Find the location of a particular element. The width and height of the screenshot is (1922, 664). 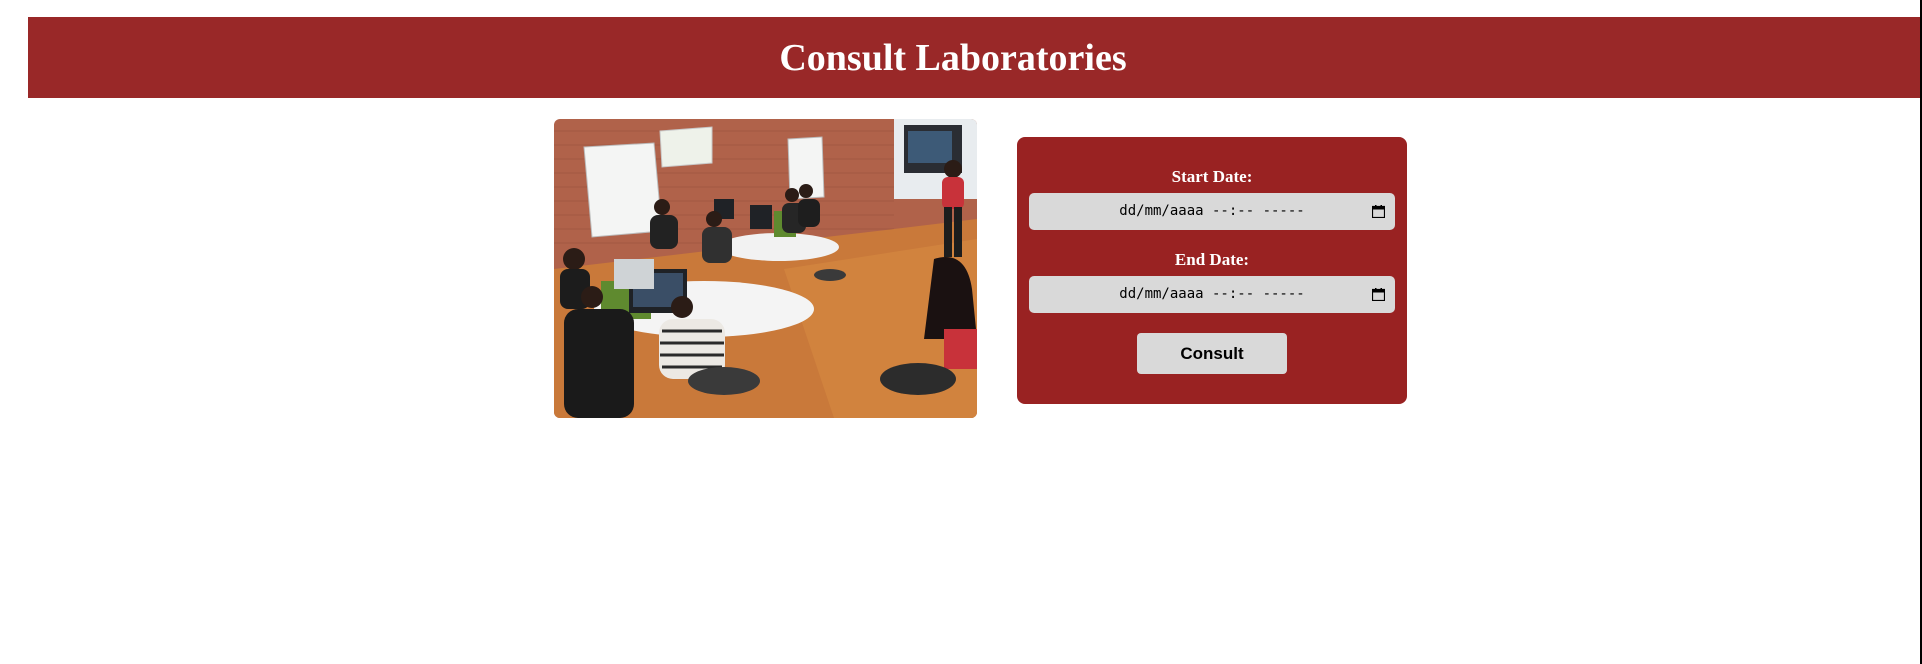

start-date-input: dd/mm/aaaa --:-- ----- is located at coordinates (1212, 211).